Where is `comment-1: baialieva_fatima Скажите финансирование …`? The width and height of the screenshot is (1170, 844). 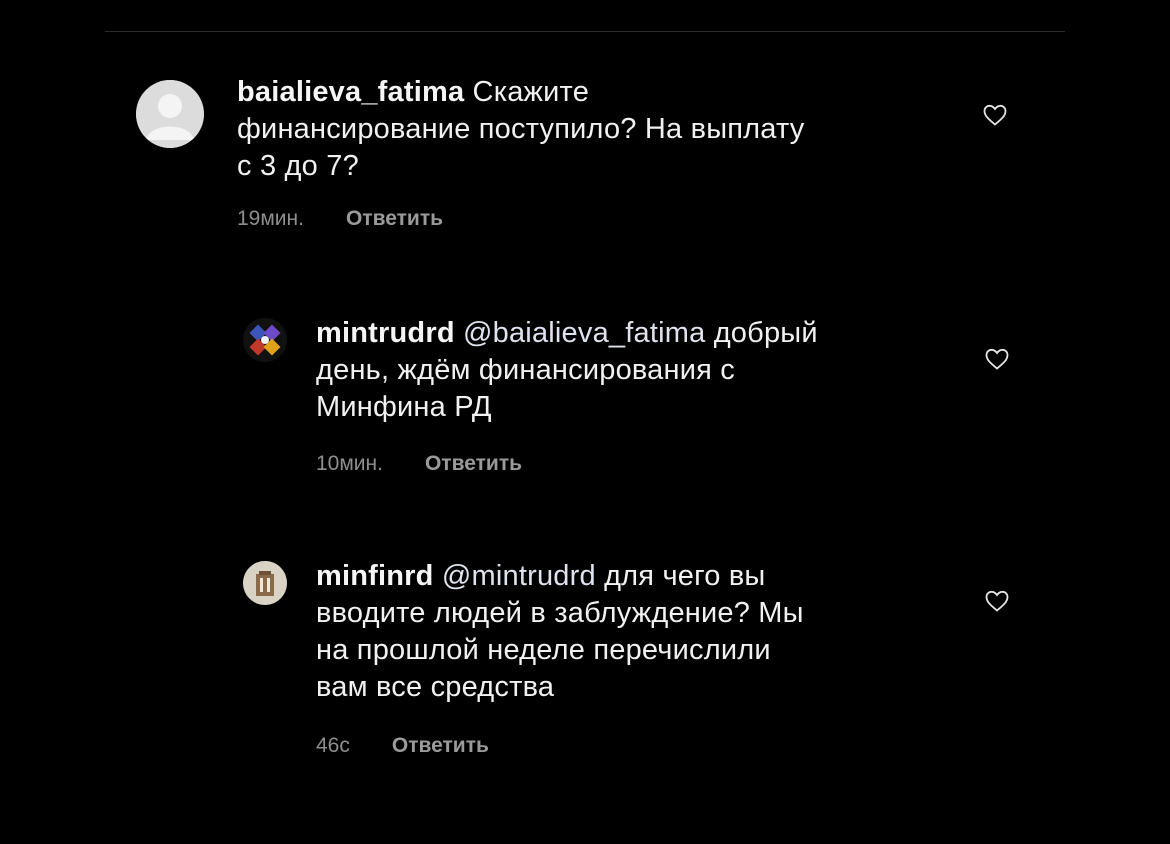
comment-1: baialieva_fatima Скажите финансирование … is located at coordinates (587, 152).